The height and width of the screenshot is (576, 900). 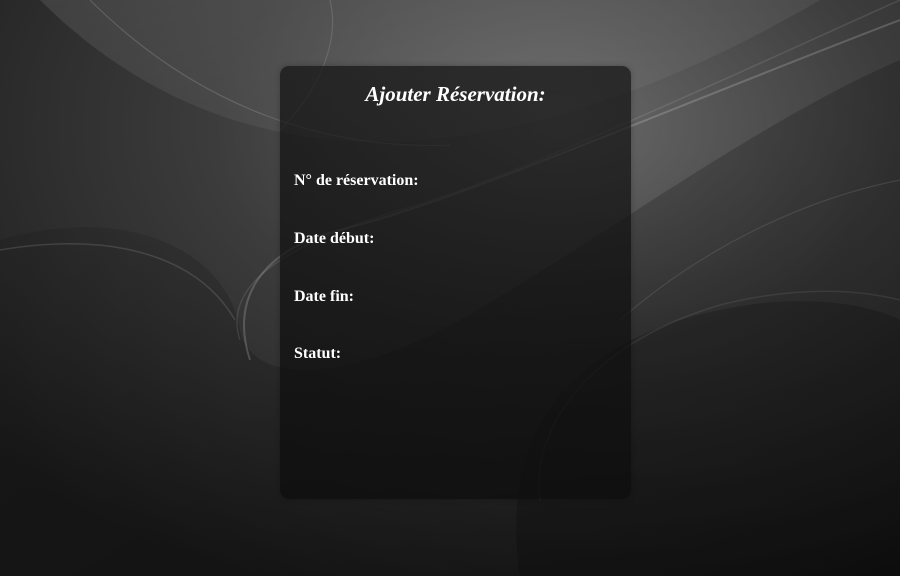 I want to click on end-date-label: Date fin:, so click(x=324, y=296).